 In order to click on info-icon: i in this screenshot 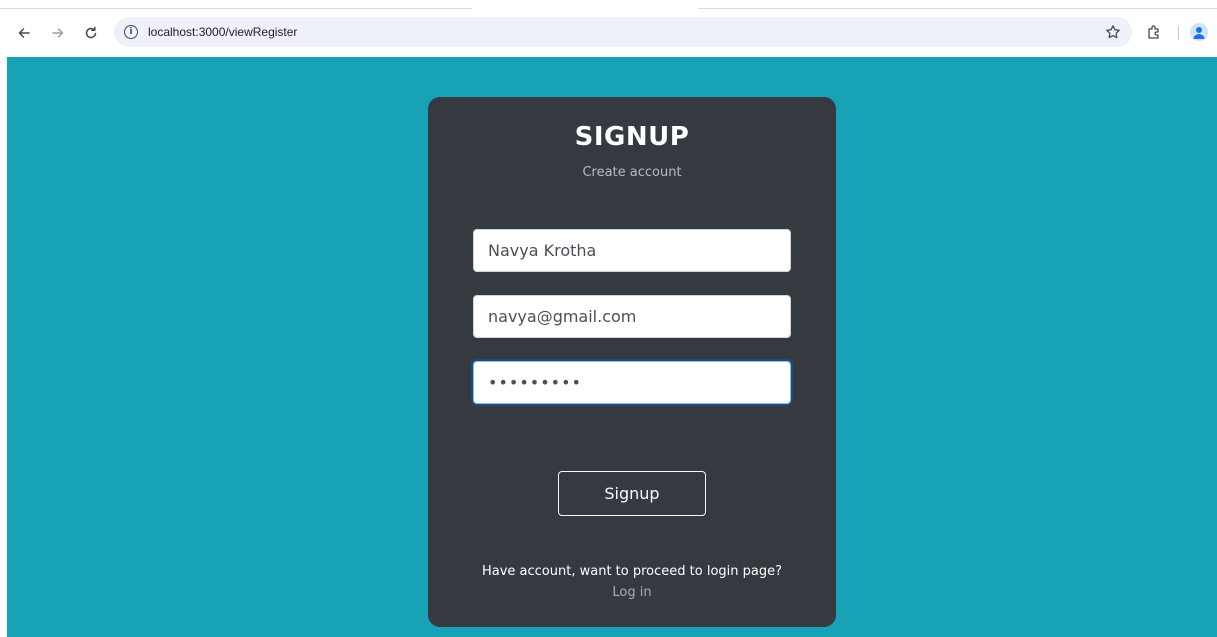, I will do `click(131, 32)`.